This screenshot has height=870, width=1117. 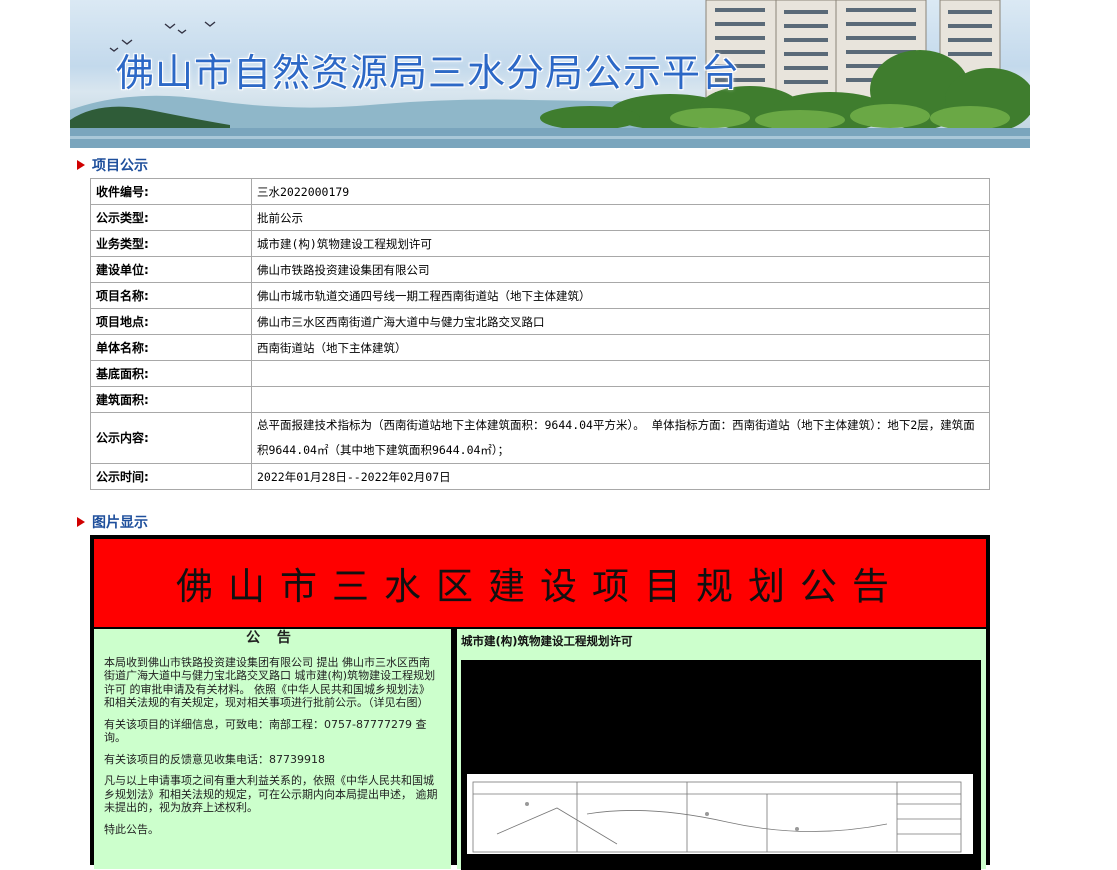 What do you see at coordinates (620, 269) in the screenshot?
I see `field-value: 佛山市铁路投资建设集团有限公司` at bounding box center [620, 269].